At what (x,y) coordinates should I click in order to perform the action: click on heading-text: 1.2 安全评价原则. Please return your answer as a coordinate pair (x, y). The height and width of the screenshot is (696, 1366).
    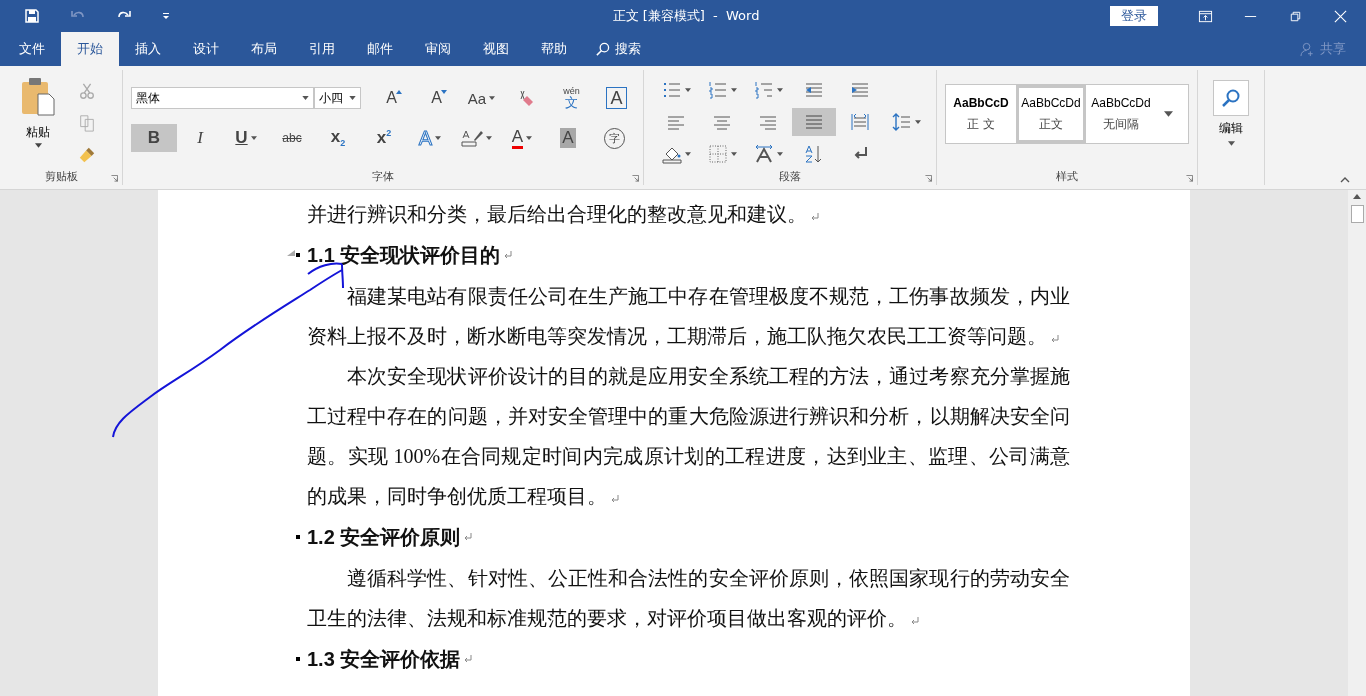
    Looking at the image, I should click on (384, 537).